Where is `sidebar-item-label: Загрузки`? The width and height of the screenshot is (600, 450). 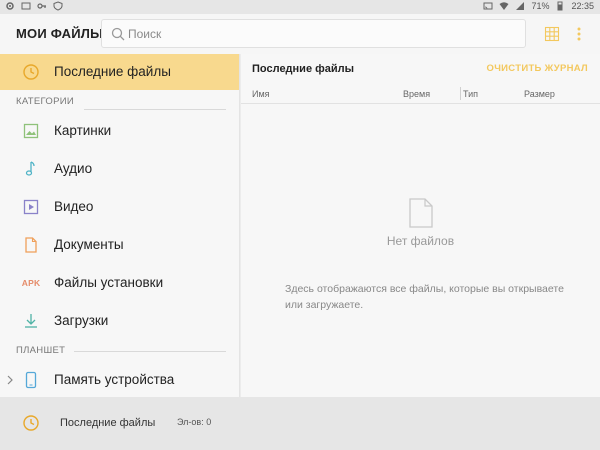 sidebar-item-label: Загрузки is located at coordinates (81, 320).